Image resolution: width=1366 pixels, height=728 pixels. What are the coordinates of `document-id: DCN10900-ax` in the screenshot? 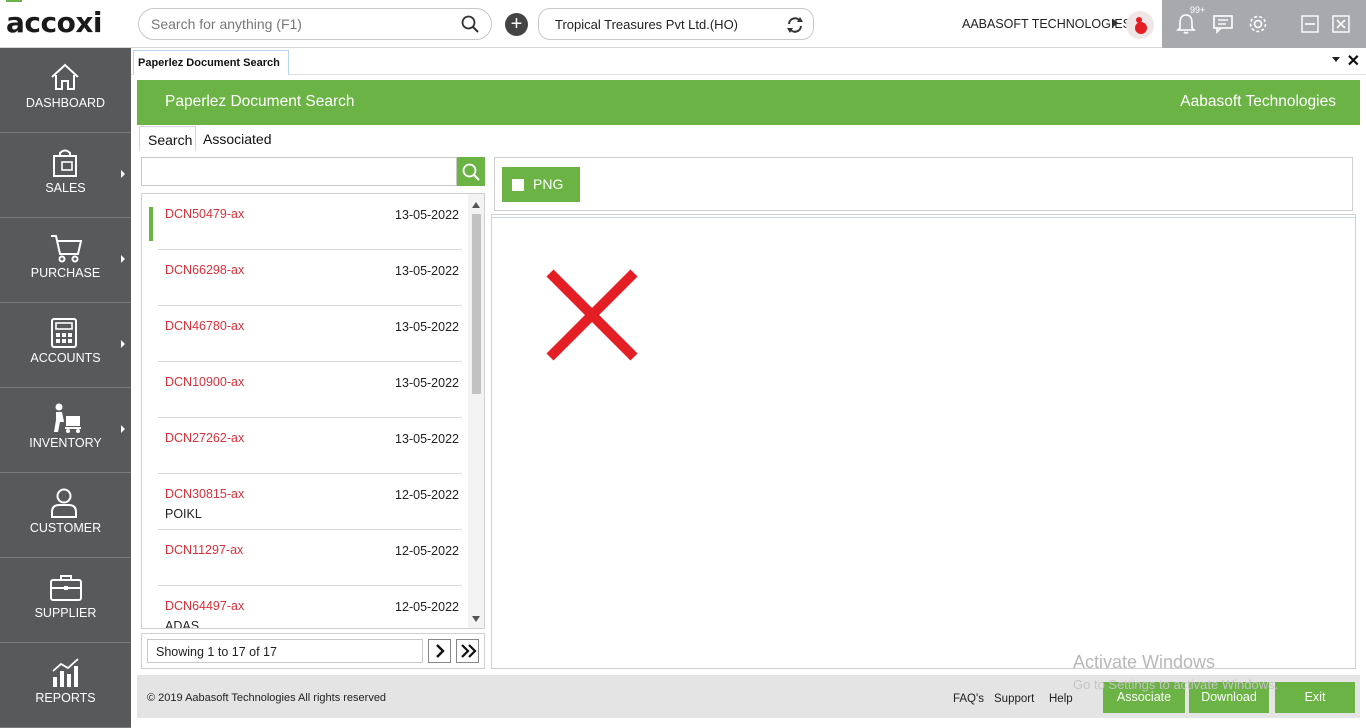 It's located at (204, 382).